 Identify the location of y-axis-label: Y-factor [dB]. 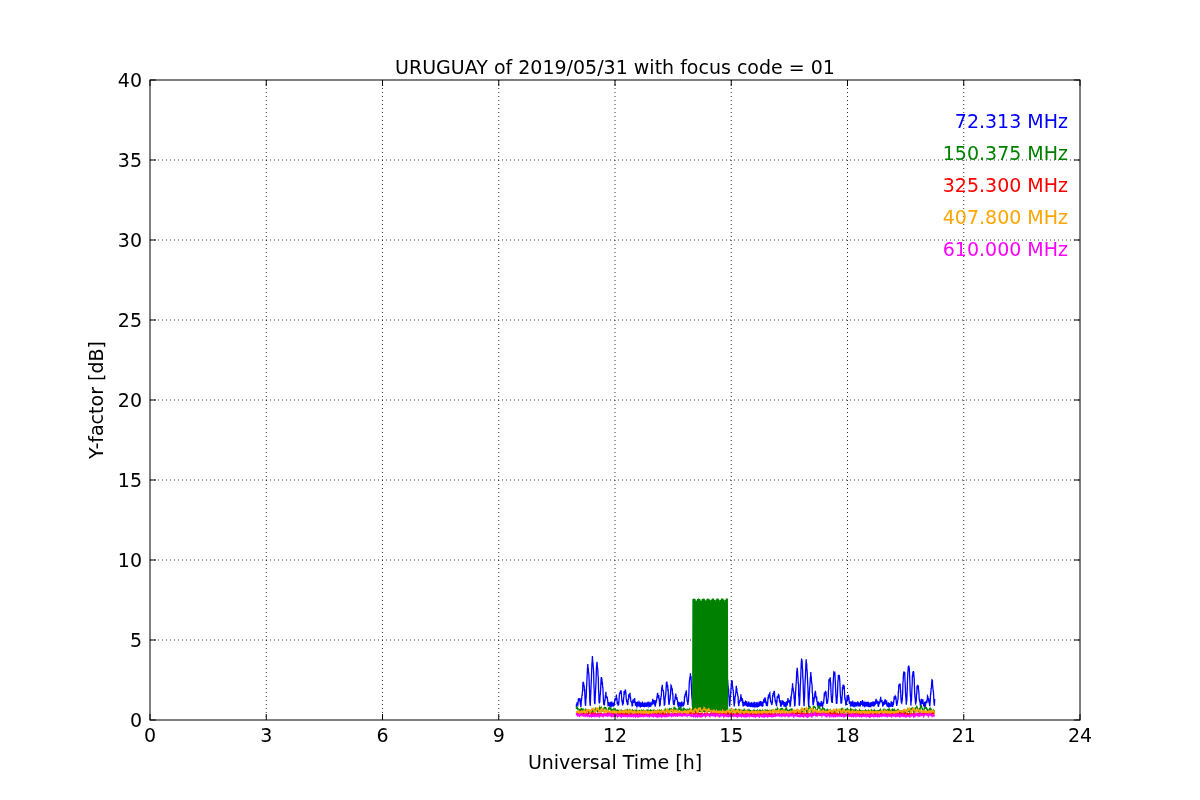
(96, 400).